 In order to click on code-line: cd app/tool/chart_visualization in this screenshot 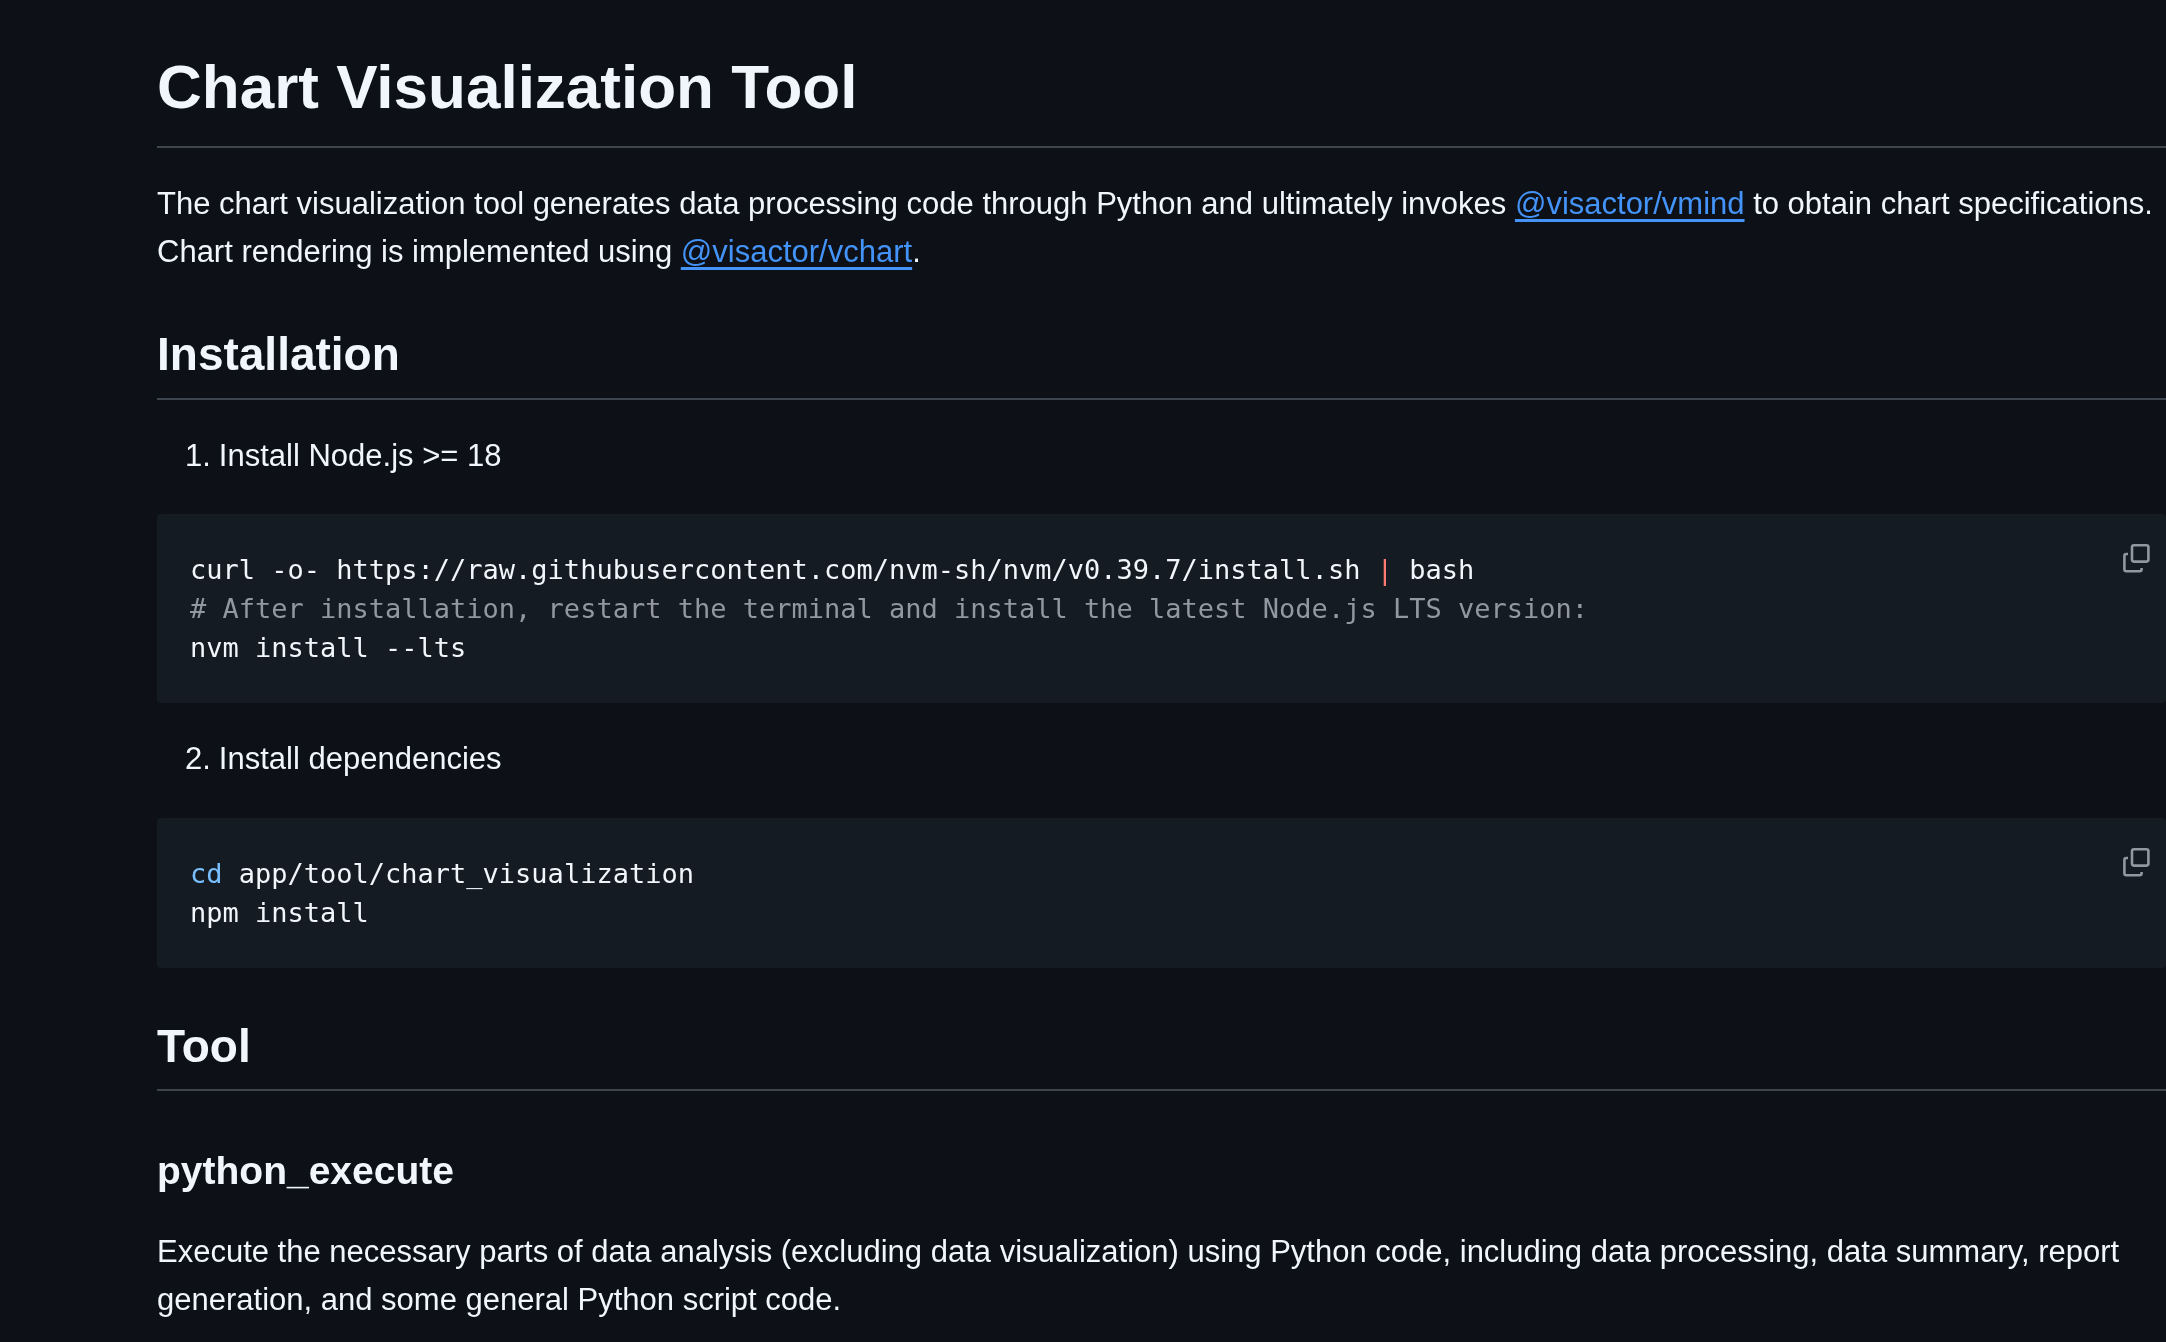, I will do `click(442, 873)`.